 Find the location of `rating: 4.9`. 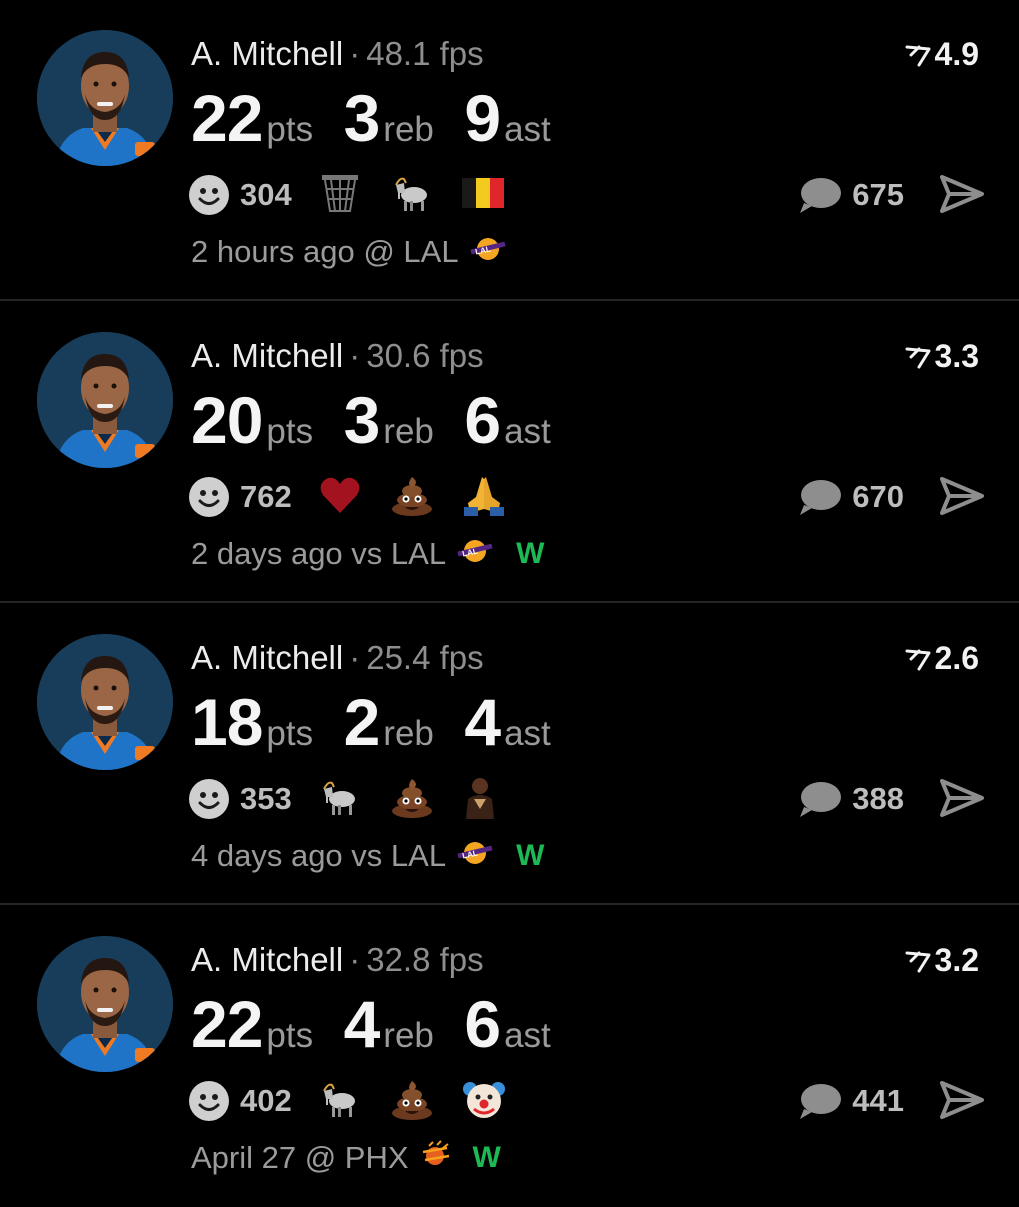

rating: 4.9 is located at coordinates (942, 54).